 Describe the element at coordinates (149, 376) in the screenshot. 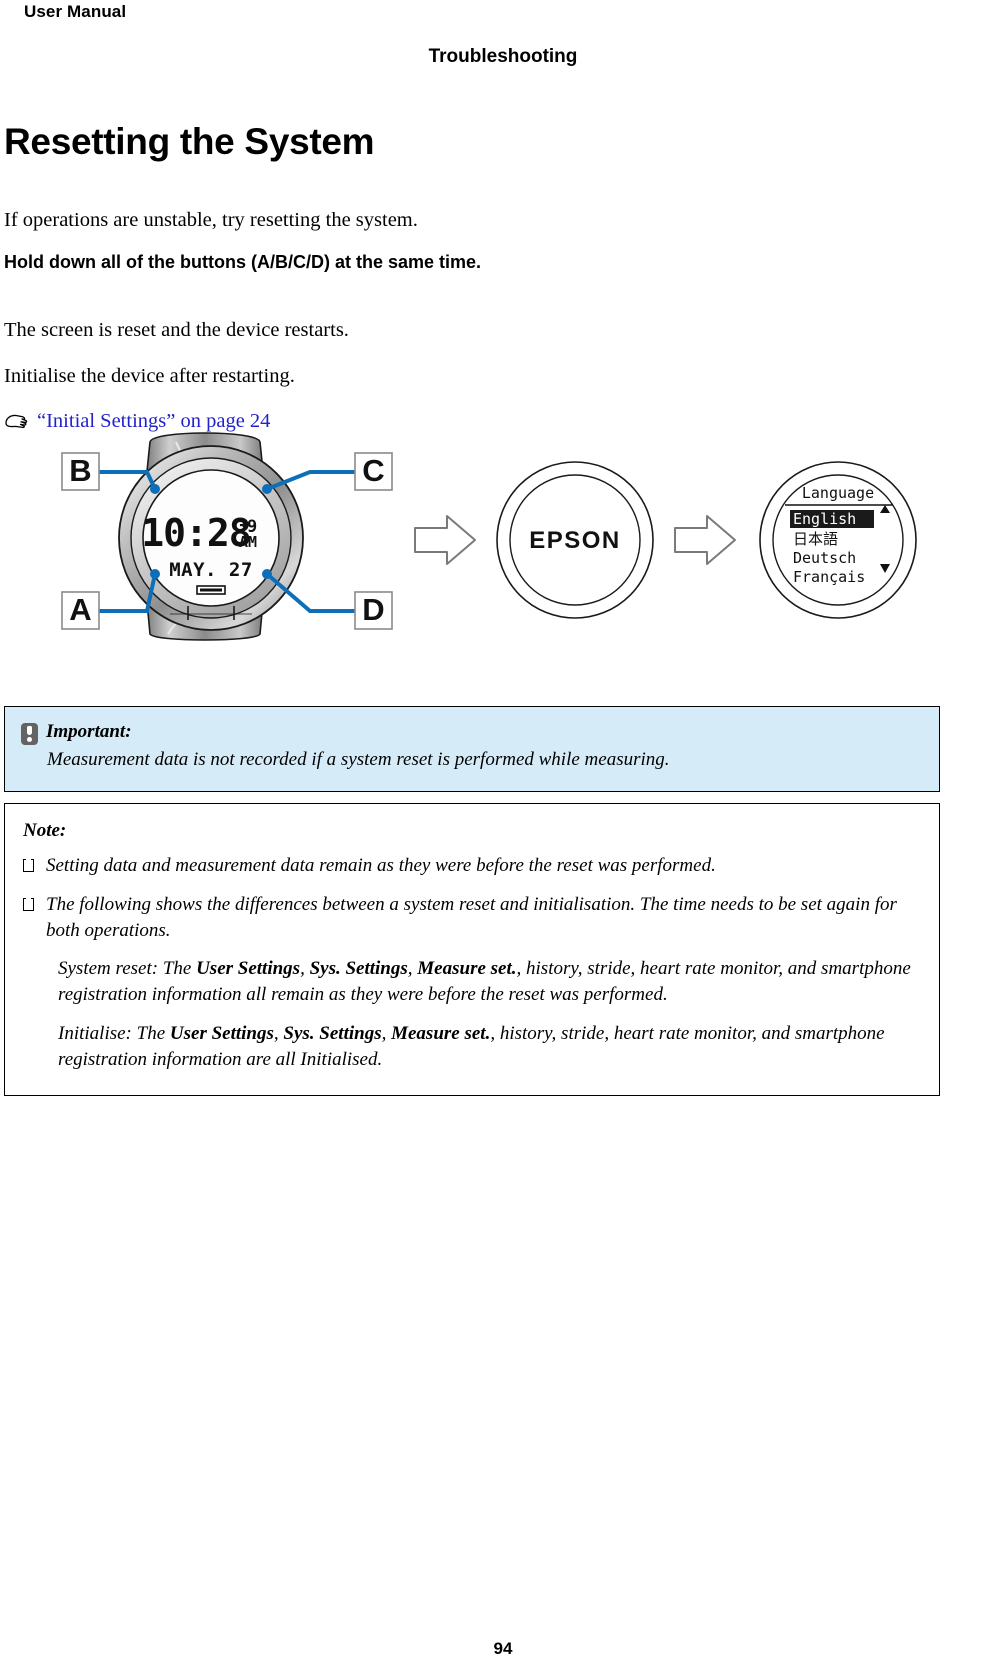

I see `result-paragraph-2: Initialise the device after restarting.` at that location.